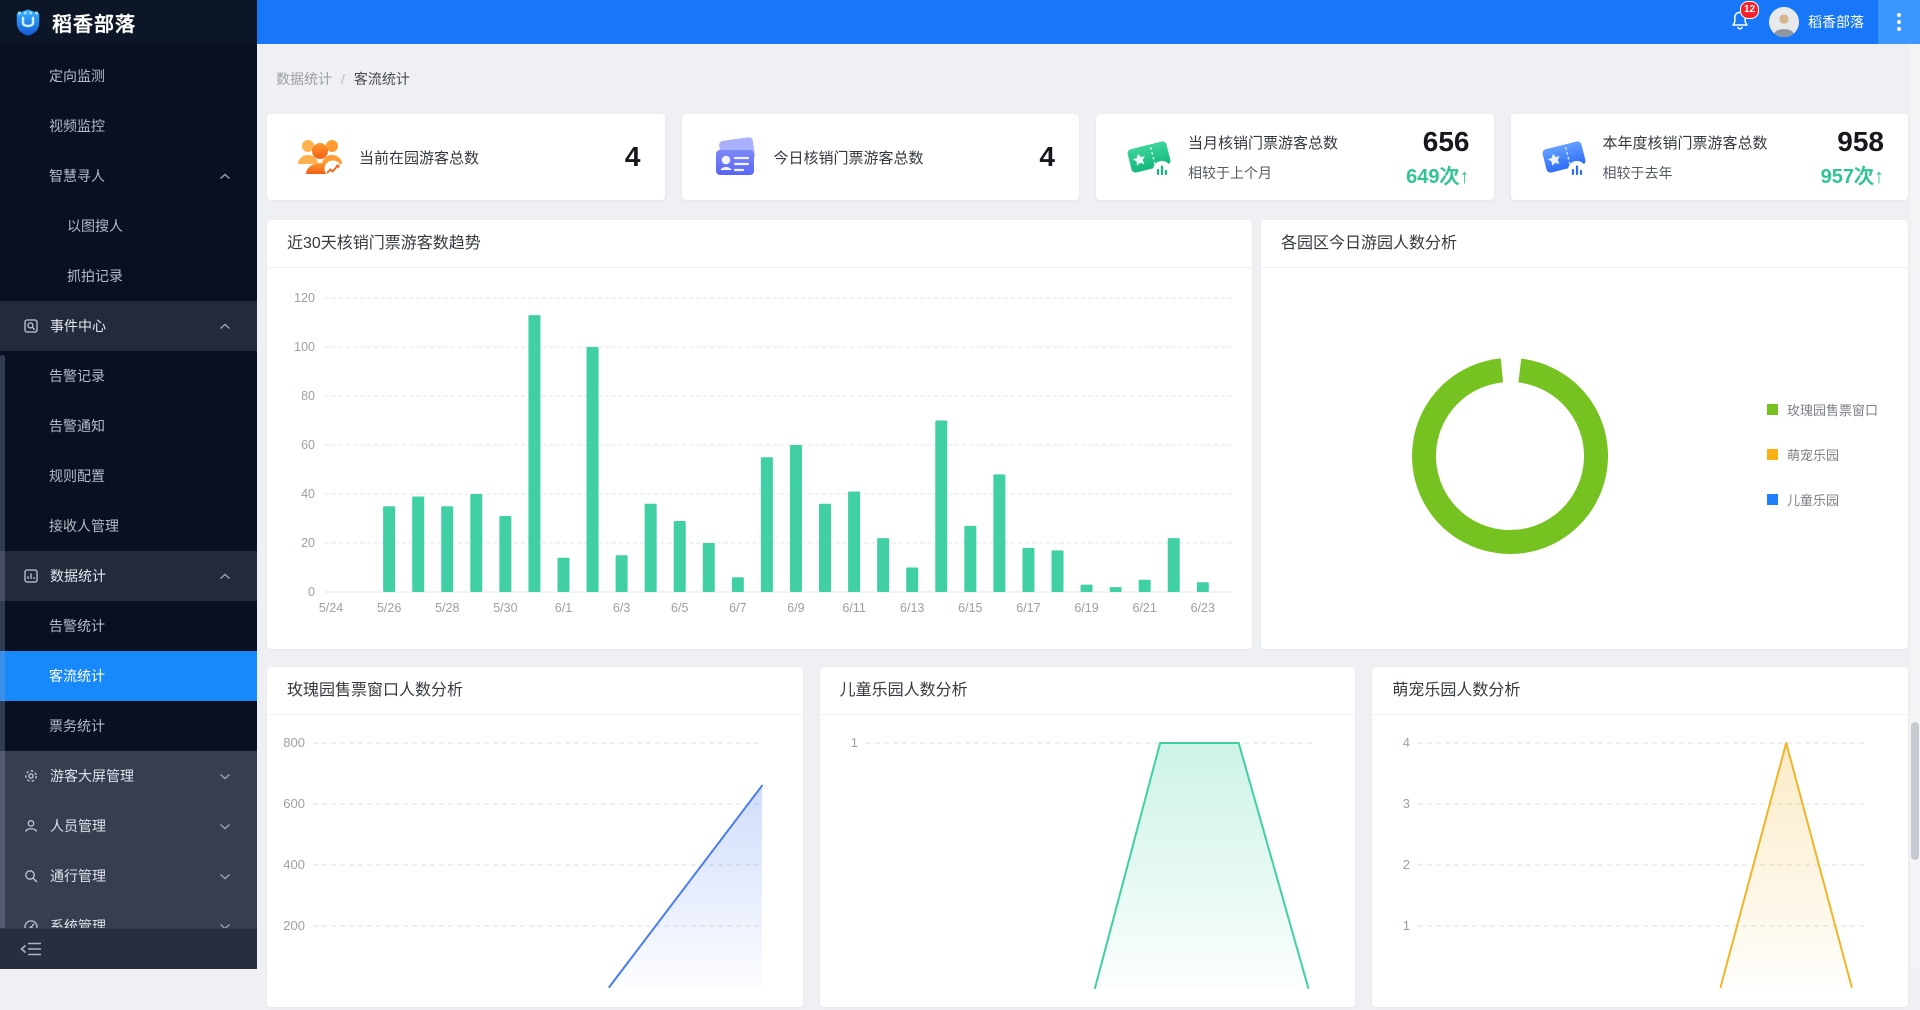  Describe the element at coordinates (128, 22) in the screenshot. I see `app-logo: 稻香部落` at that location.